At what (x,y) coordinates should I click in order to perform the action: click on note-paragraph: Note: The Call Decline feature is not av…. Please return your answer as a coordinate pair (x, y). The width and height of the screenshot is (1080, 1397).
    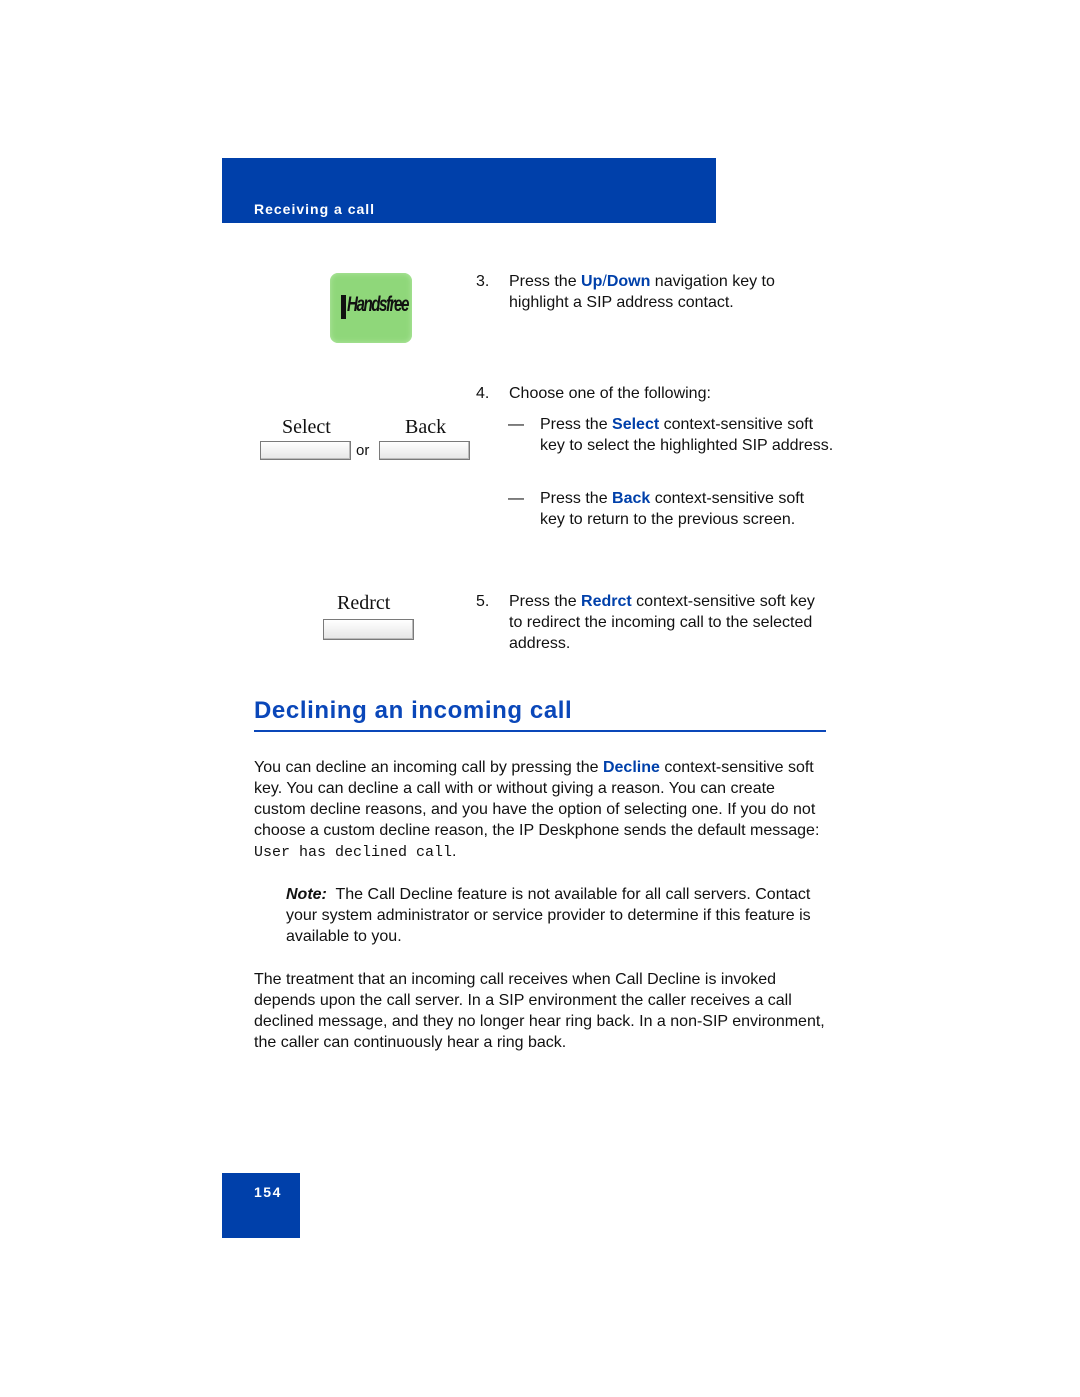
    Looking at the image, I should click on (551, 915).